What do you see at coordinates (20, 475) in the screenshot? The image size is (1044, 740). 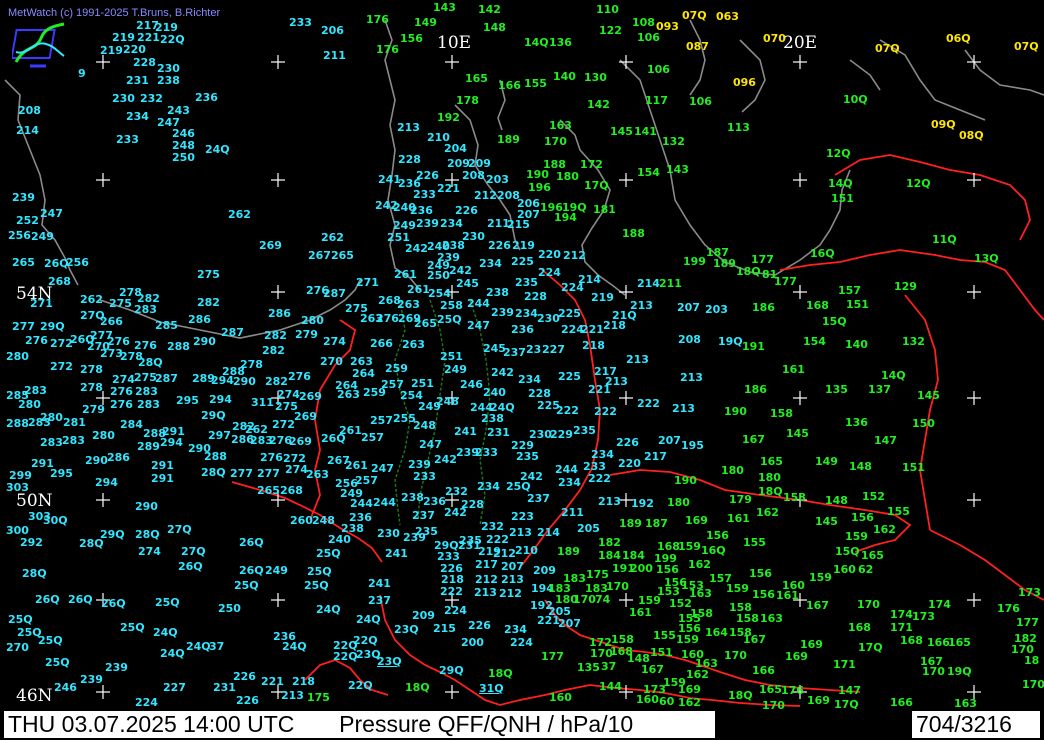 I see `station-pressure: 299` at bounding box center [20, 475].